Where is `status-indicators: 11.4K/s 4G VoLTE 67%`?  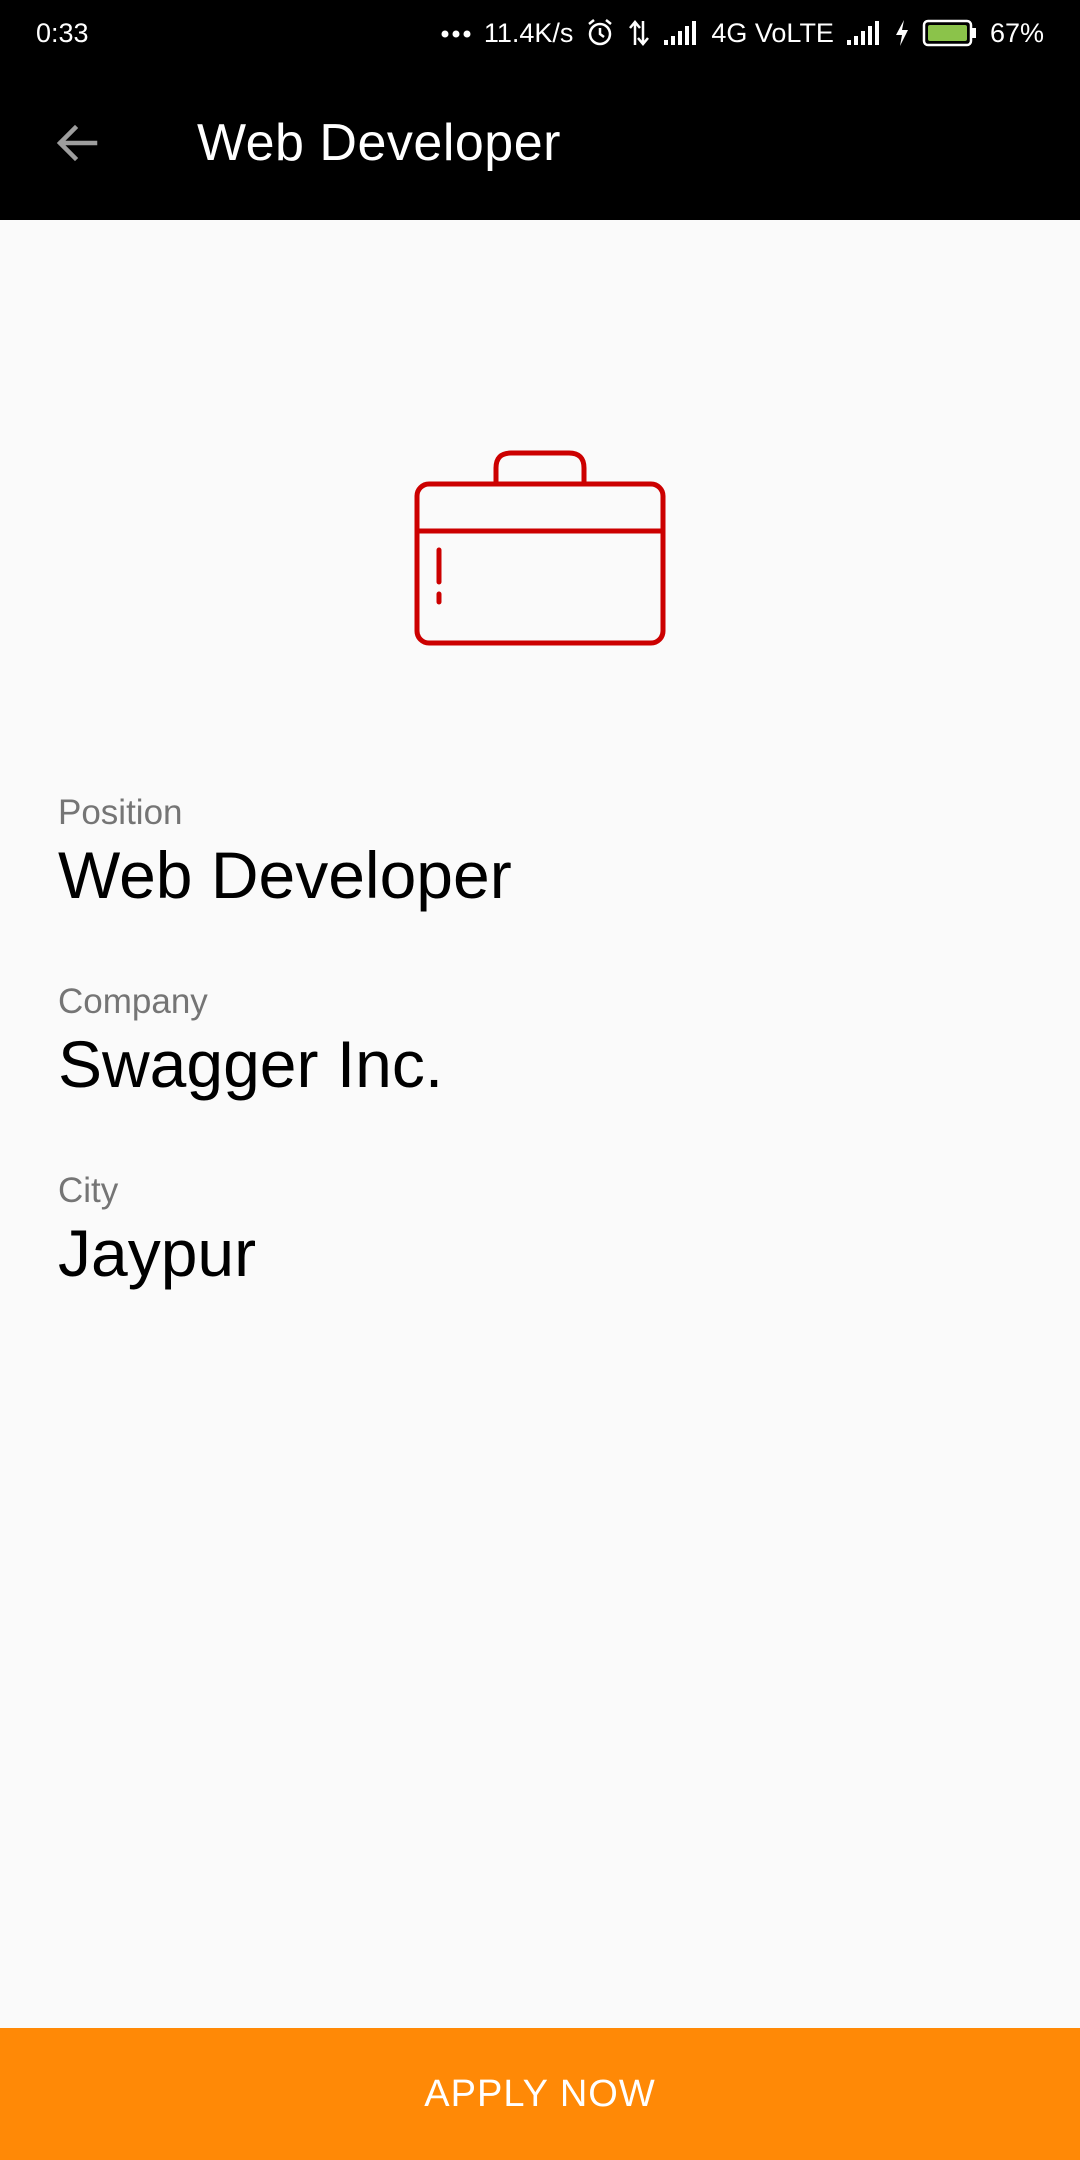 status-indicators: 11.4K/s 4G VoLTE 67% is located at coordinates (742, 33).